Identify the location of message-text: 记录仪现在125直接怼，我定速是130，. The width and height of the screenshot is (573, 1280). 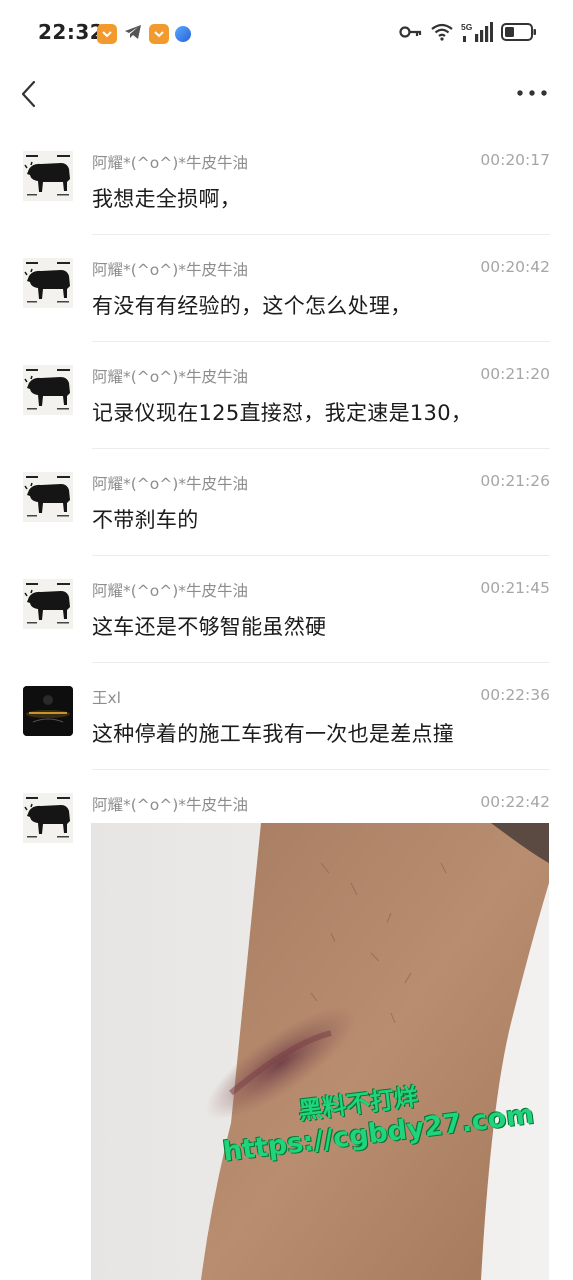
(282, 413).